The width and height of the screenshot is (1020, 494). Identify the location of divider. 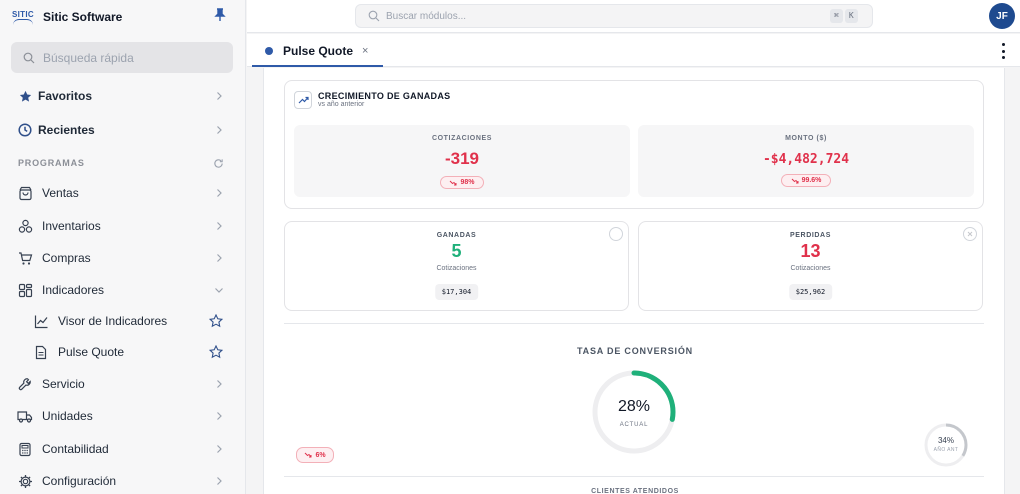
(634, 323).